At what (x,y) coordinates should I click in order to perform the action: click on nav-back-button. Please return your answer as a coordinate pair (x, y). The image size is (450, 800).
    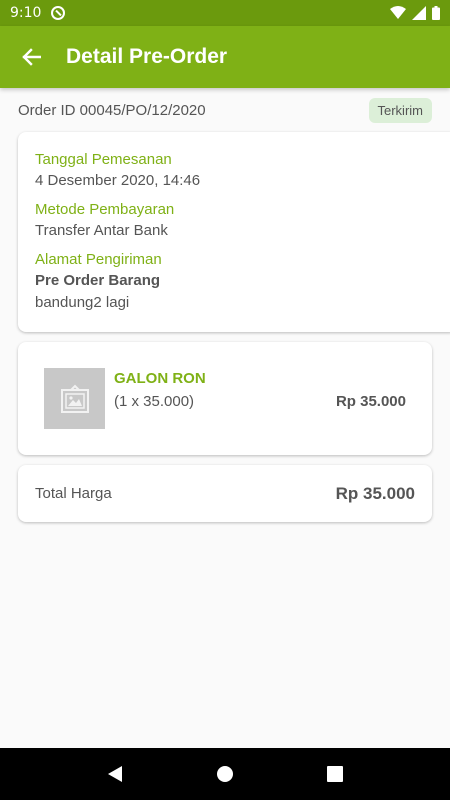
    Looking at the image, I should click on (115, 774).